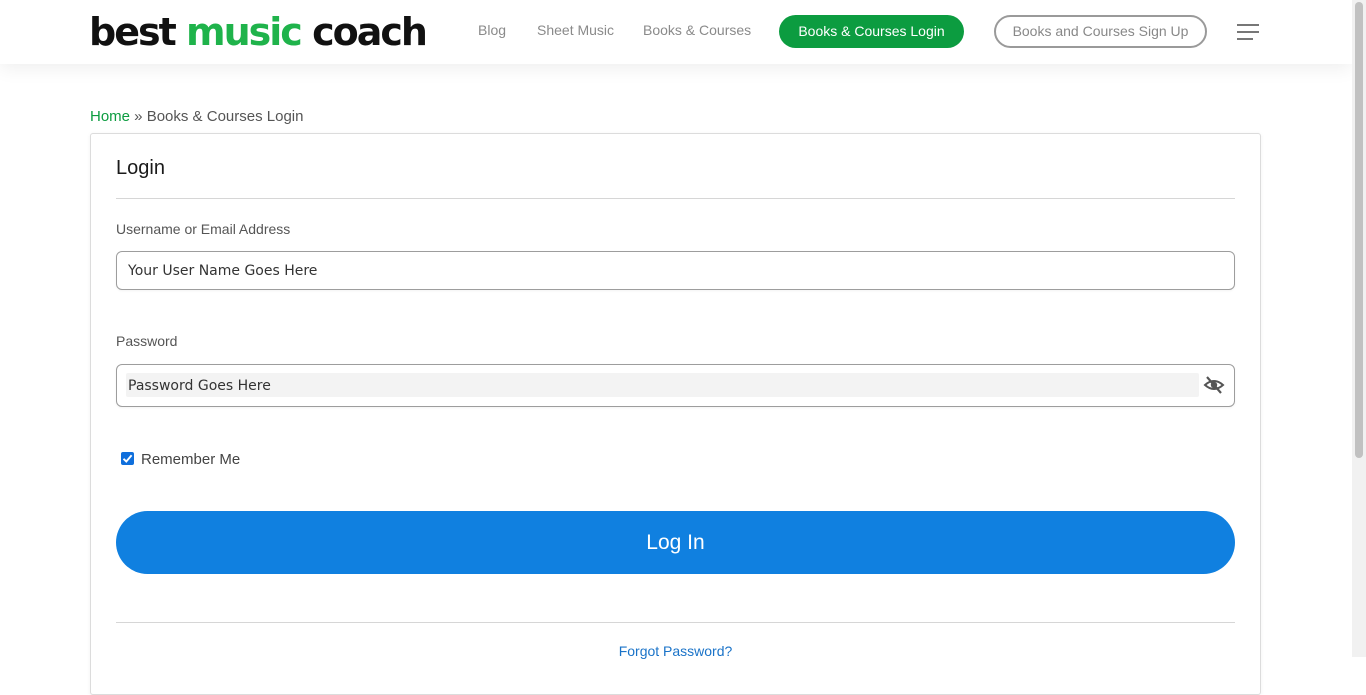 This screenshot has width=1366, height=695. I want to click on login-title: Login, so click(140, 168).